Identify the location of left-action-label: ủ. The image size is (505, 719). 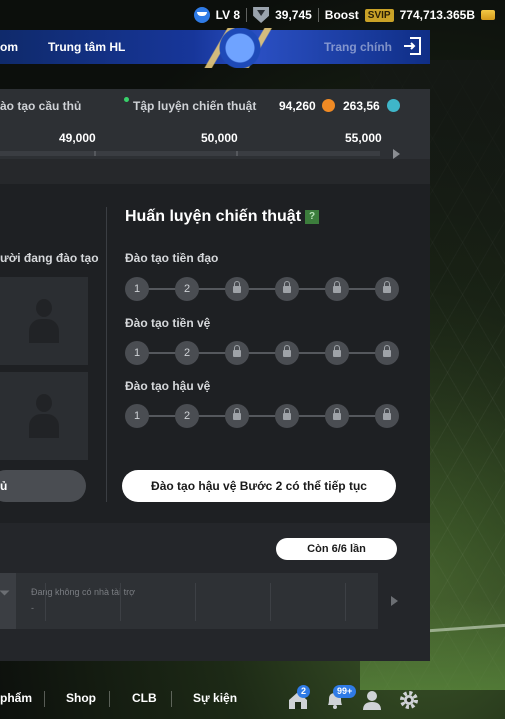
(4, 486).